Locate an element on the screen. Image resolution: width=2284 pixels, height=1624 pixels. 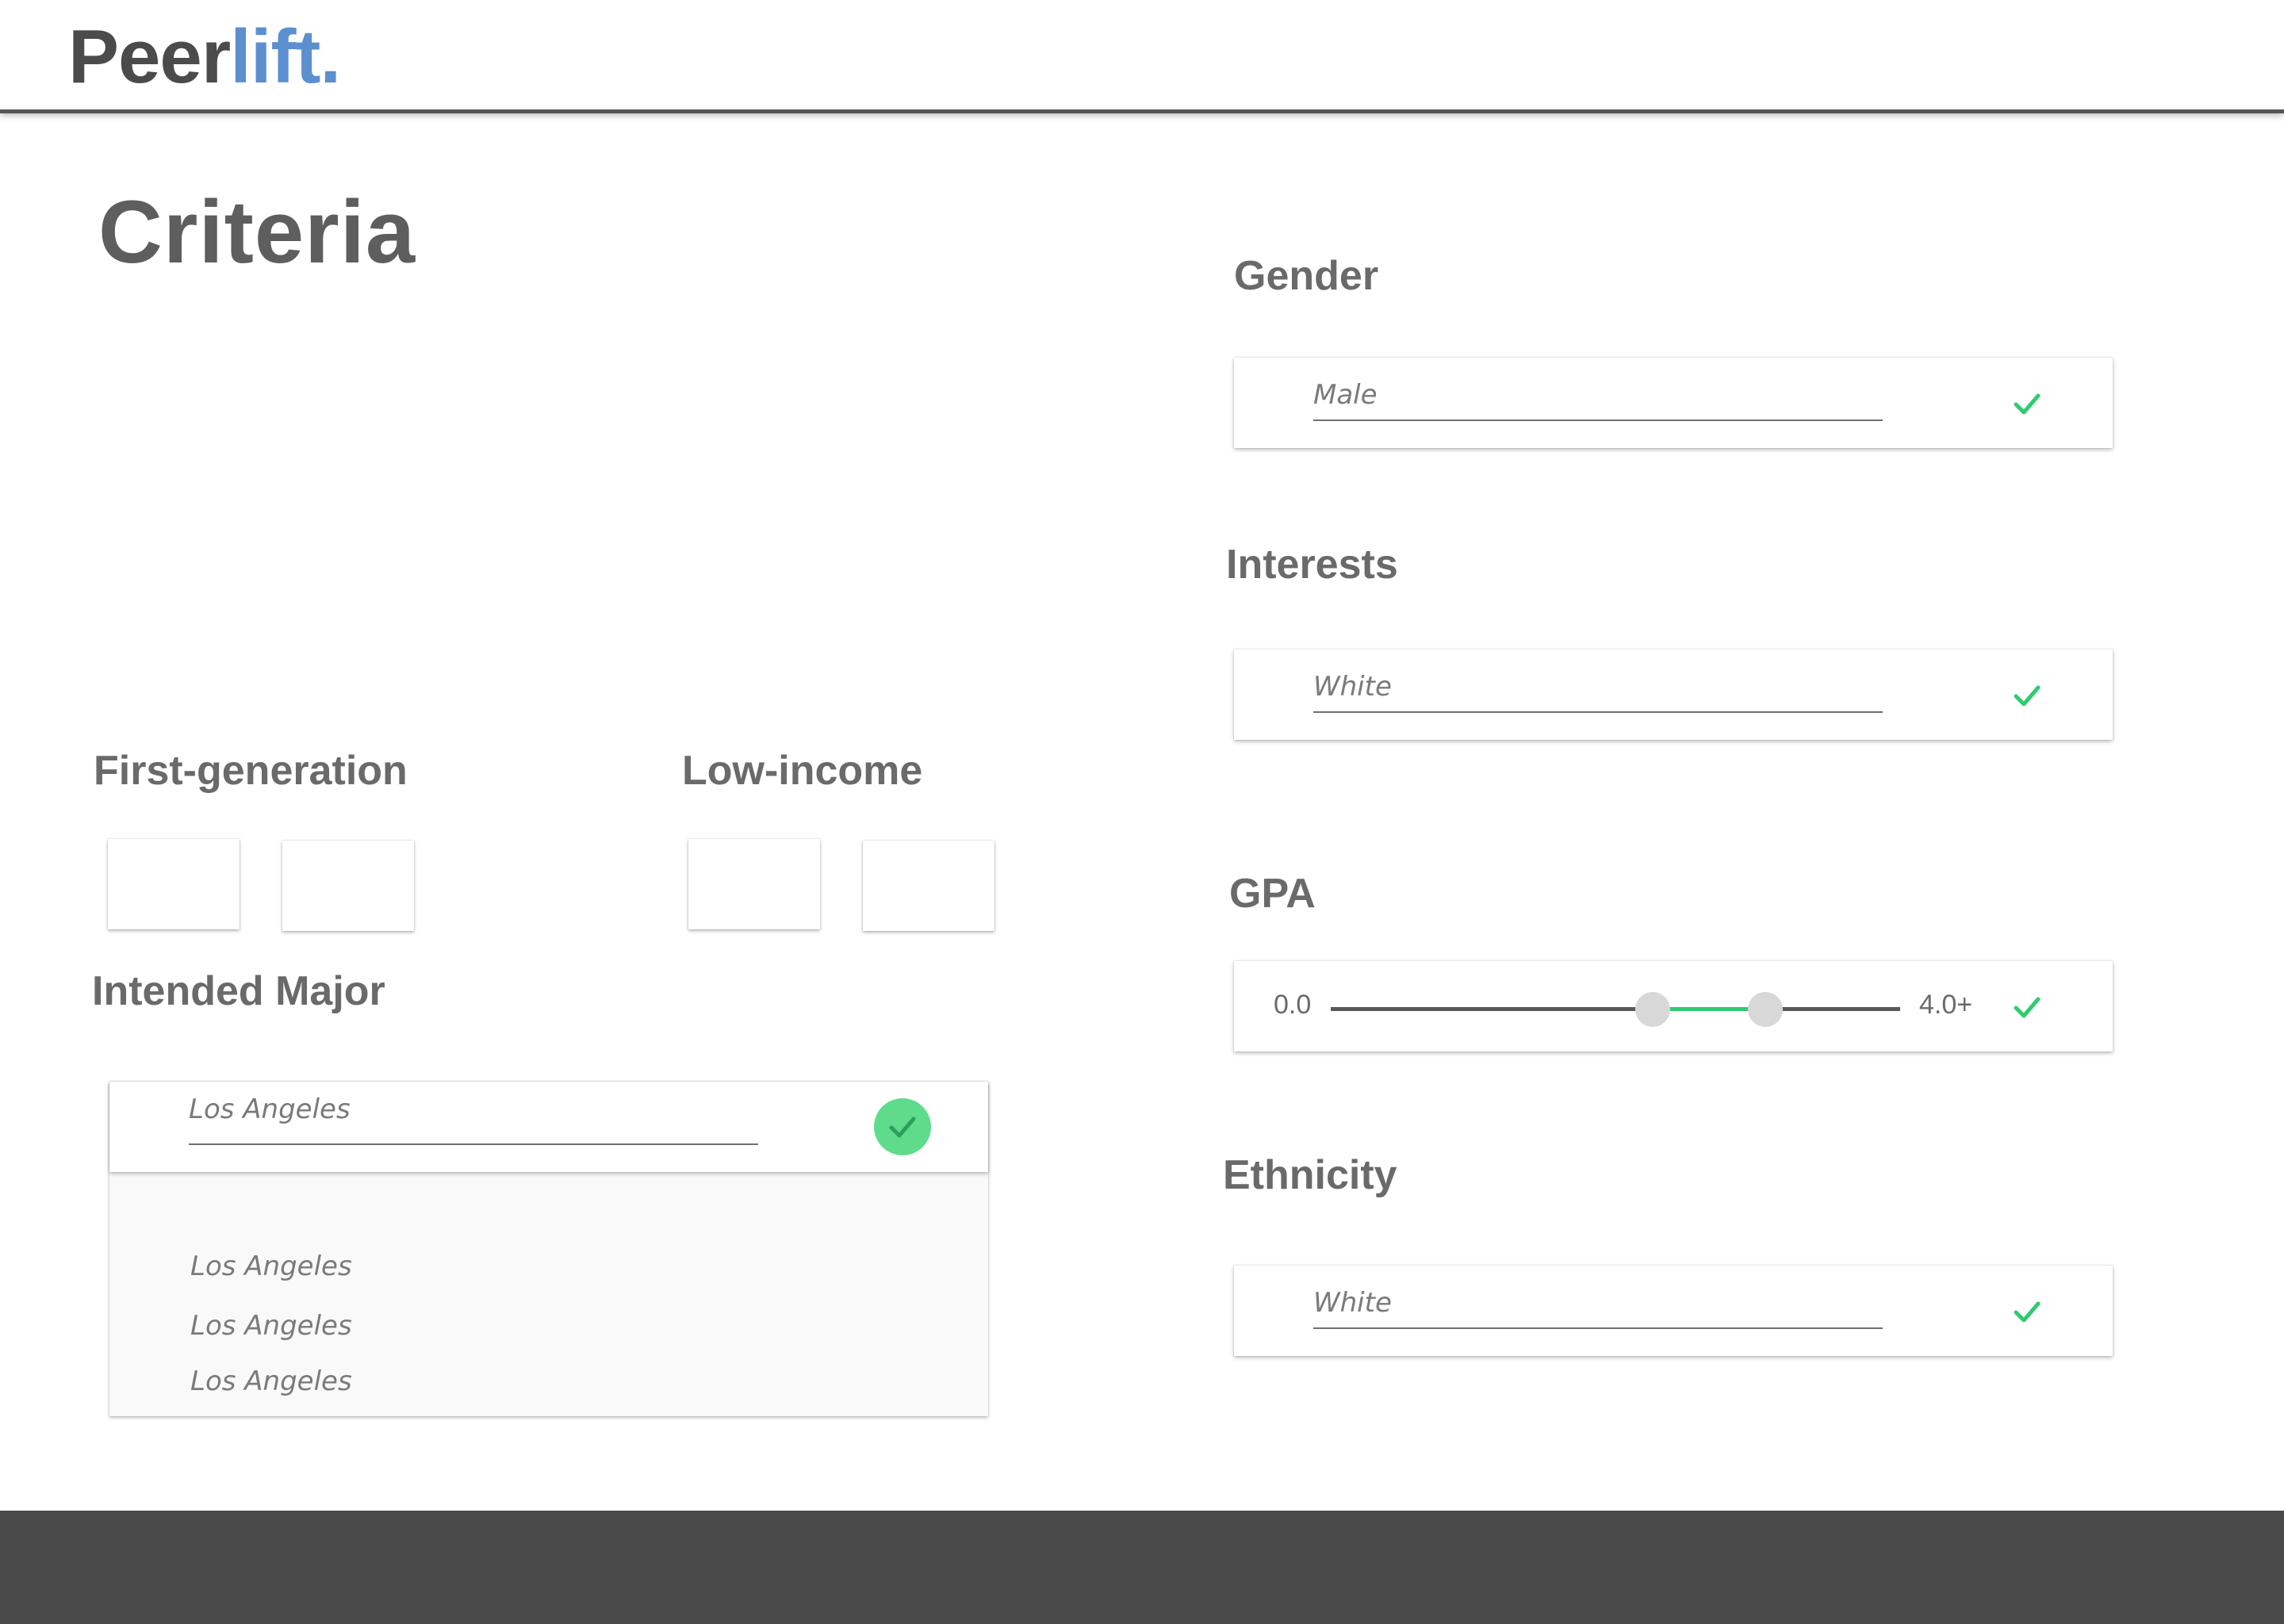
top-bar is located at coordinates (1142, 56).